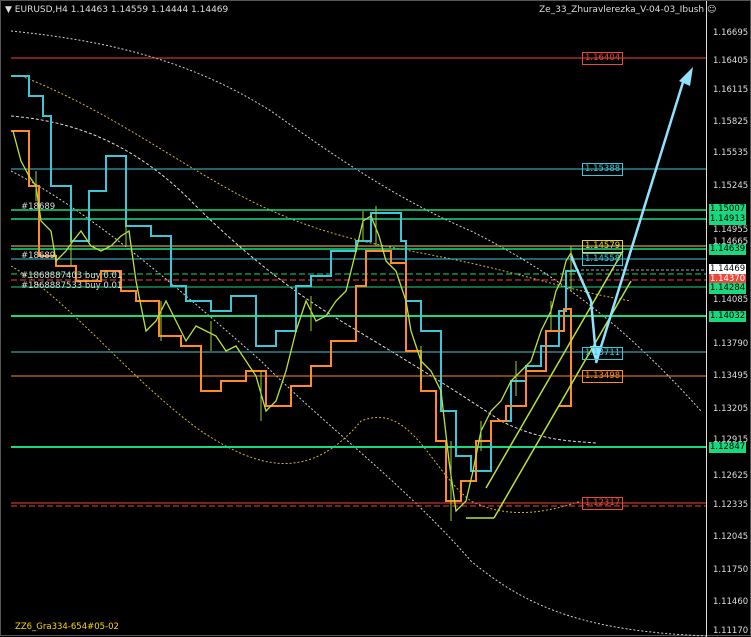 The image size is (751, 637). I want to click on order-label-4: #1868887533 buy 0.01, so click(71, 286).